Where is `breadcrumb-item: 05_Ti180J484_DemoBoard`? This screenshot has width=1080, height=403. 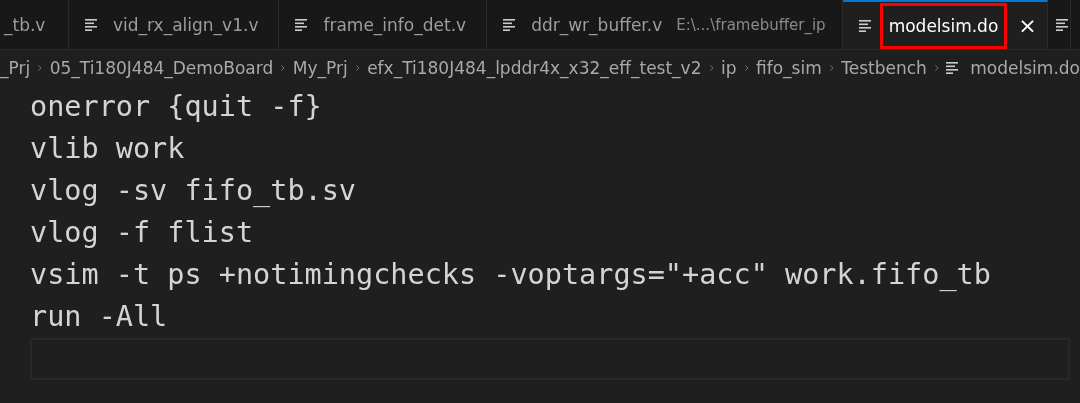
breadcrumb-item: 05_Ti180J484_DemoBoard is located at coordinates (161, 68).